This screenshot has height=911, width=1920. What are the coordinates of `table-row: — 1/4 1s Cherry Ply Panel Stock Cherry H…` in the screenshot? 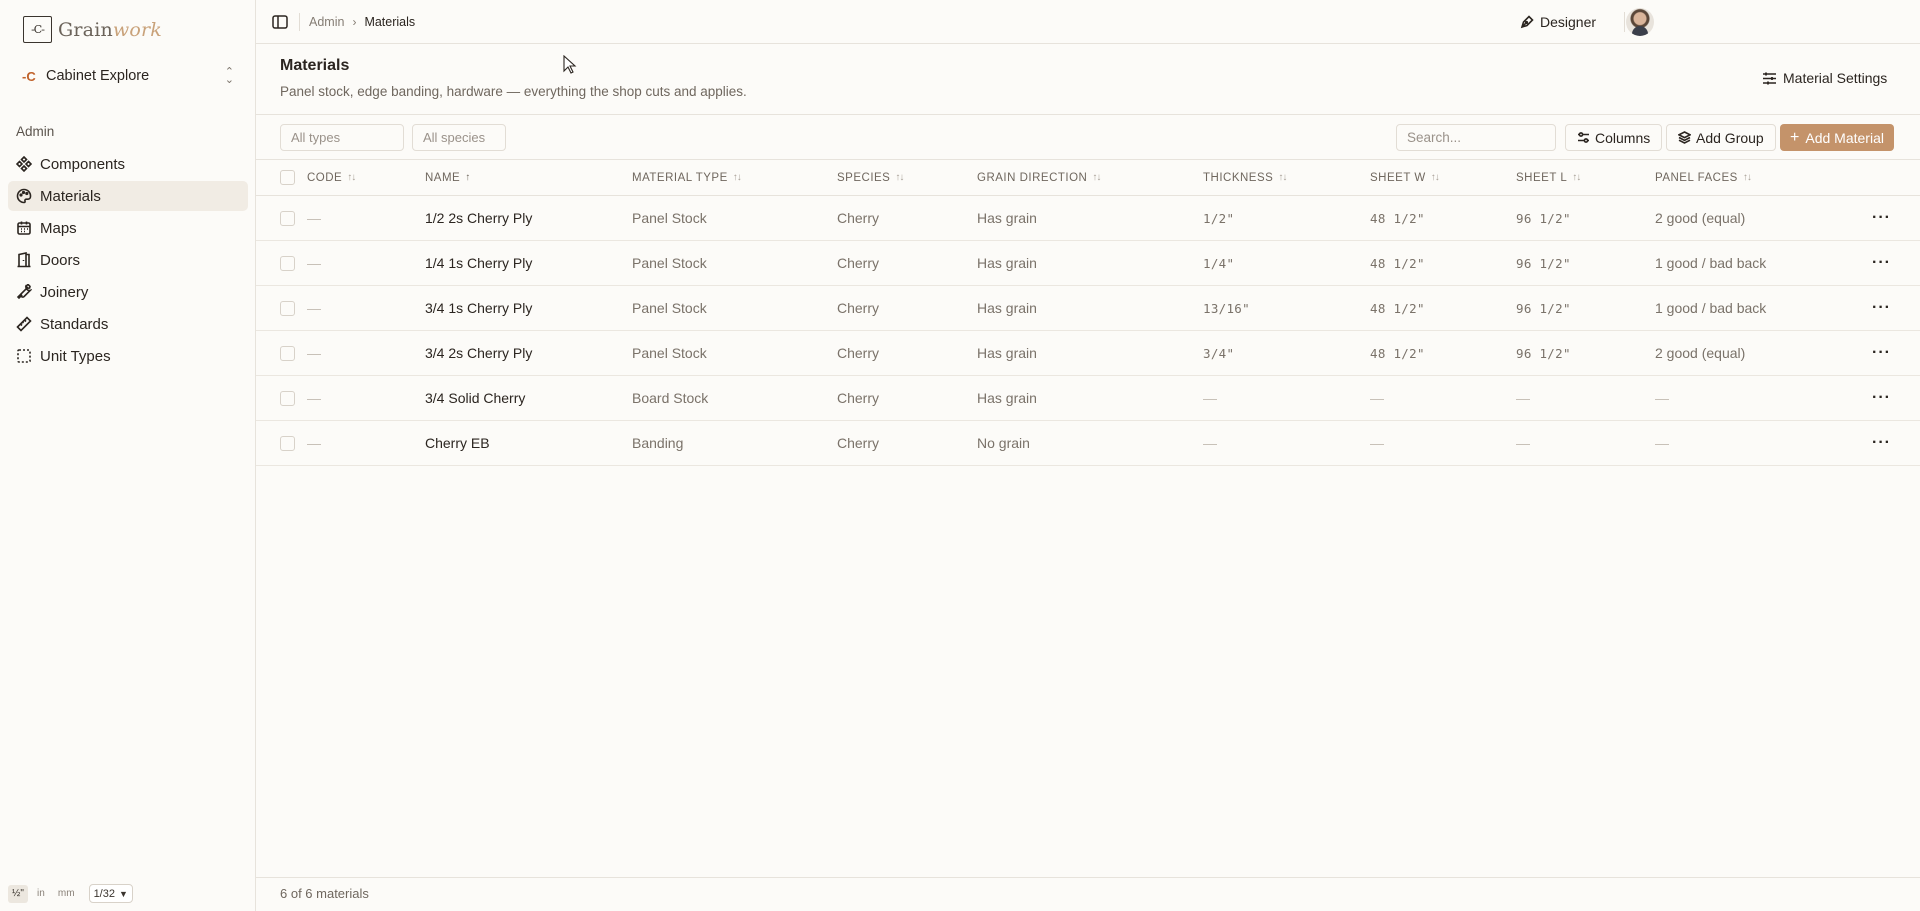 It's located at (1088, 263).